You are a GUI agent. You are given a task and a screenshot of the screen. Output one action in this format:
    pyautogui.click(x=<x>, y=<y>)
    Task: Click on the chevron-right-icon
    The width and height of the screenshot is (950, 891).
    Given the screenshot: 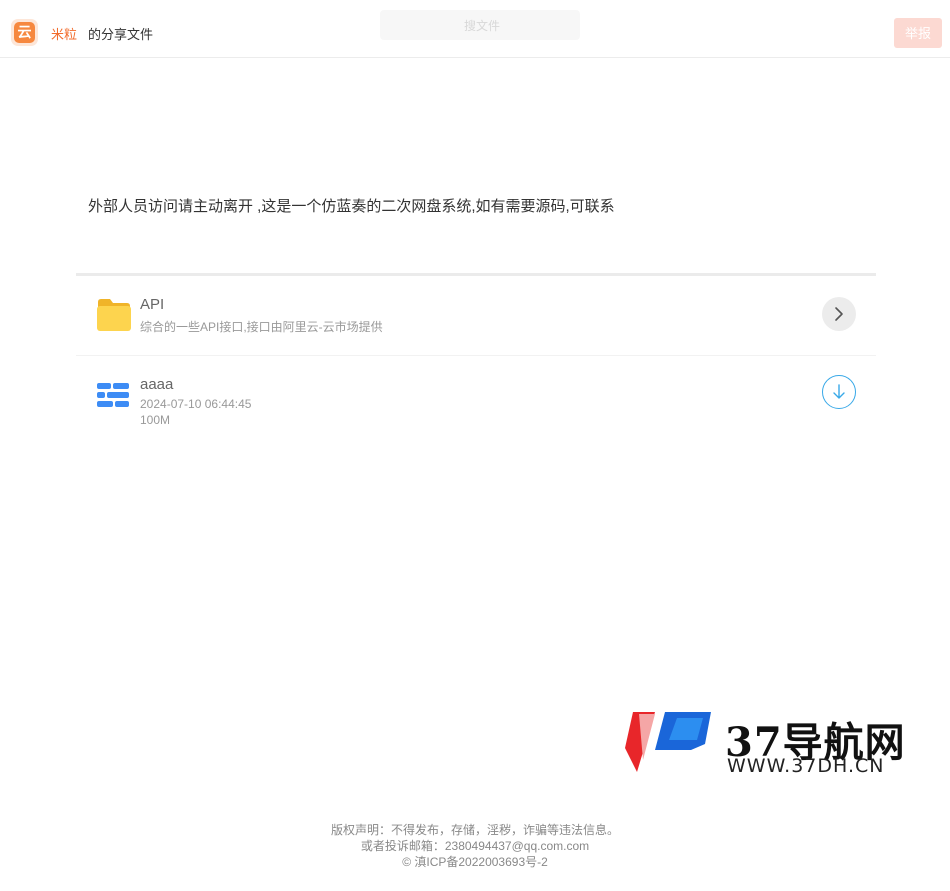 What is the action you would take?
    pyautogui.click(x=839, y=314)
    